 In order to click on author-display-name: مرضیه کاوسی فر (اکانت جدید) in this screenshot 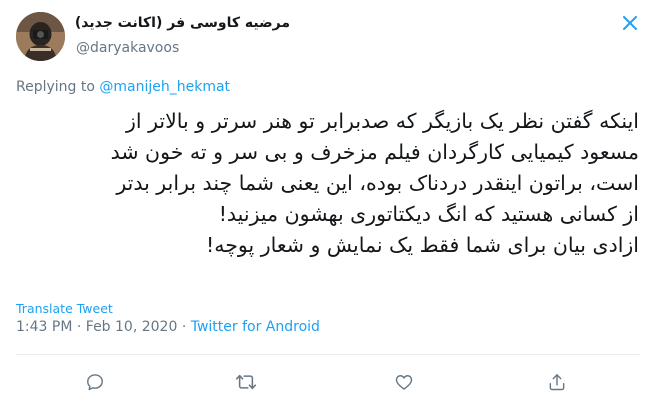, I will do `click(182, 23)`.